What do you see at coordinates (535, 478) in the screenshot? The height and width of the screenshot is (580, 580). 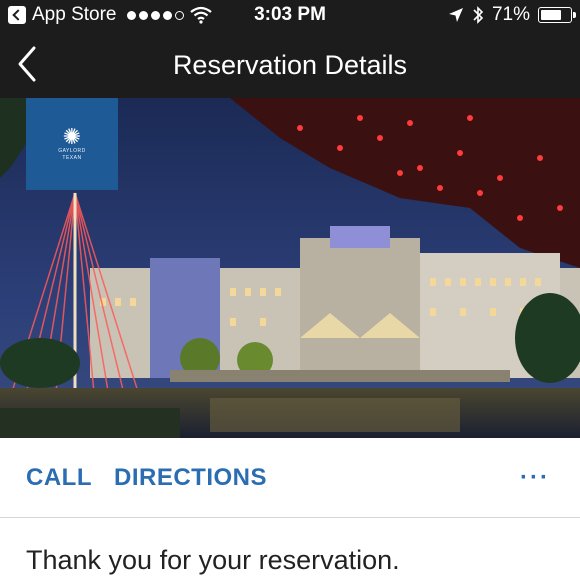 I see `more-options-icon: ···` at bounding box center [535, 478].